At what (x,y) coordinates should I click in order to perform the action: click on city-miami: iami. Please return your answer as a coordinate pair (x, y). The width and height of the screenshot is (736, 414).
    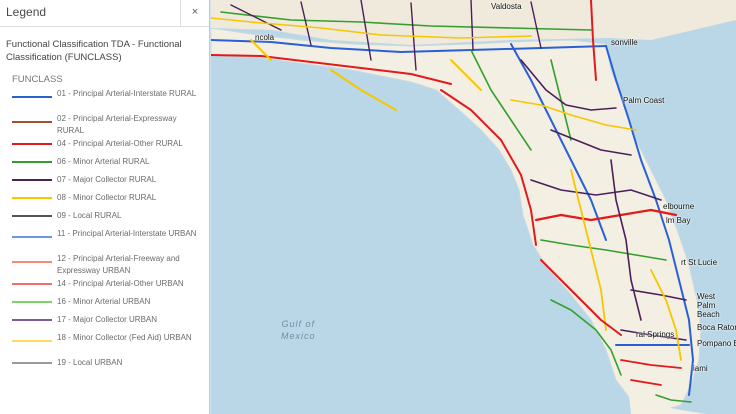
    Looking at the image, I should click on (700, 368).